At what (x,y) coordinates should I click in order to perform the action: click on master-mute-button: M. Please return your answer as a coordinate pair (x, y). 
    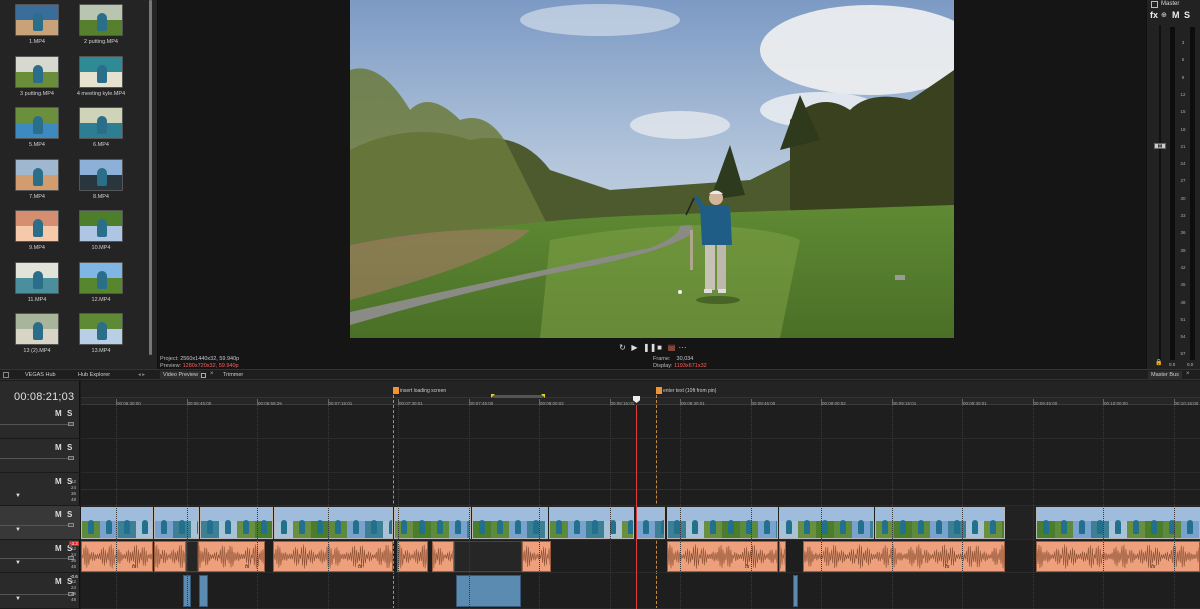
    Looking at the image, I should click on (1176, 15).